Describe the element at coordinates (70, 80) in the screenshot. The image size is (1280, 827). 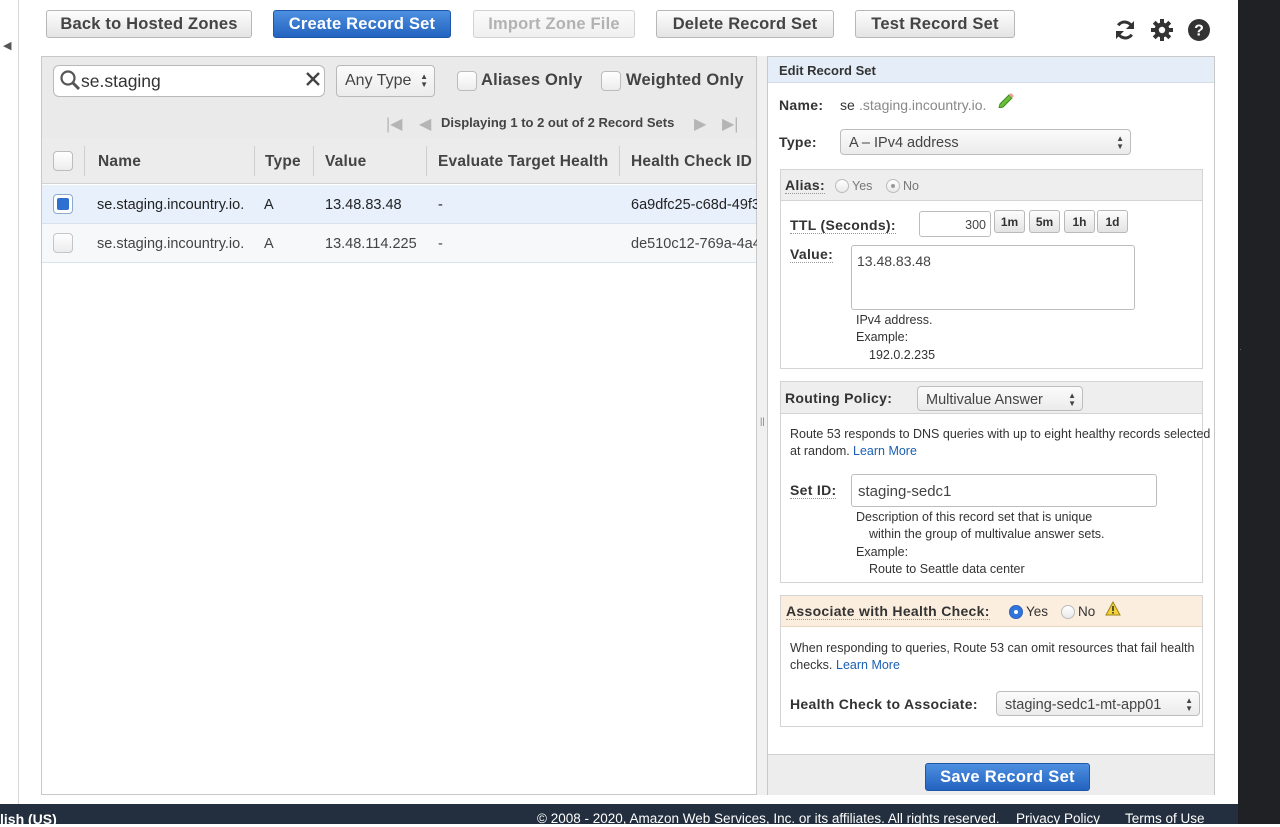
I see `search-icon` at that location.